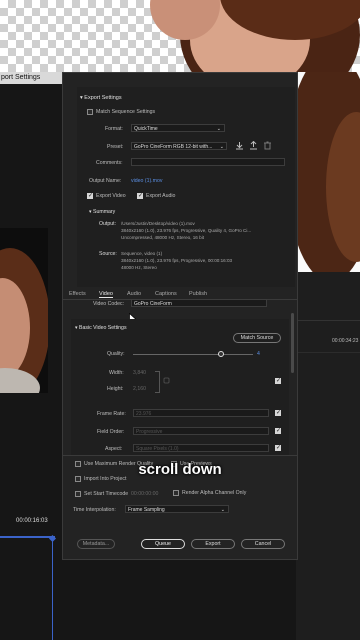  Describe the element at coordinates (258, 354) in the screenshot. I see `quality-value: 4` at that location.